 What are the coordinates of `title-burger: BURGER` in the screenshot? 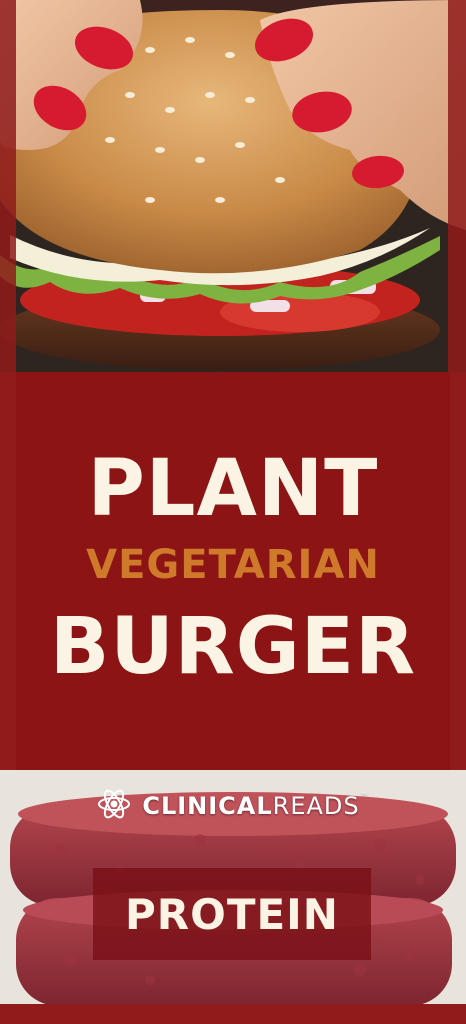 It's located at (233, 647).